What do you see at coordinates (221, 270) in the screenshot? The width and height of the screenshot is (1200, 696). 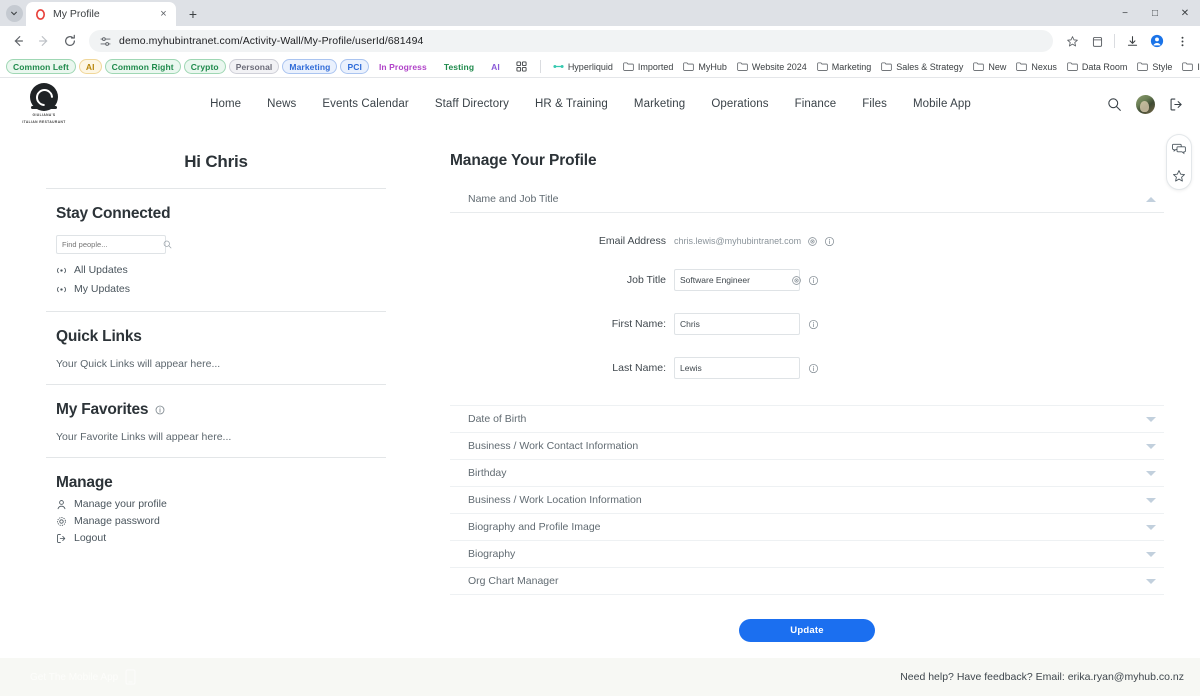 I see `sidebar-link-all-updates: All Updates` at bounding box center [221, 270].